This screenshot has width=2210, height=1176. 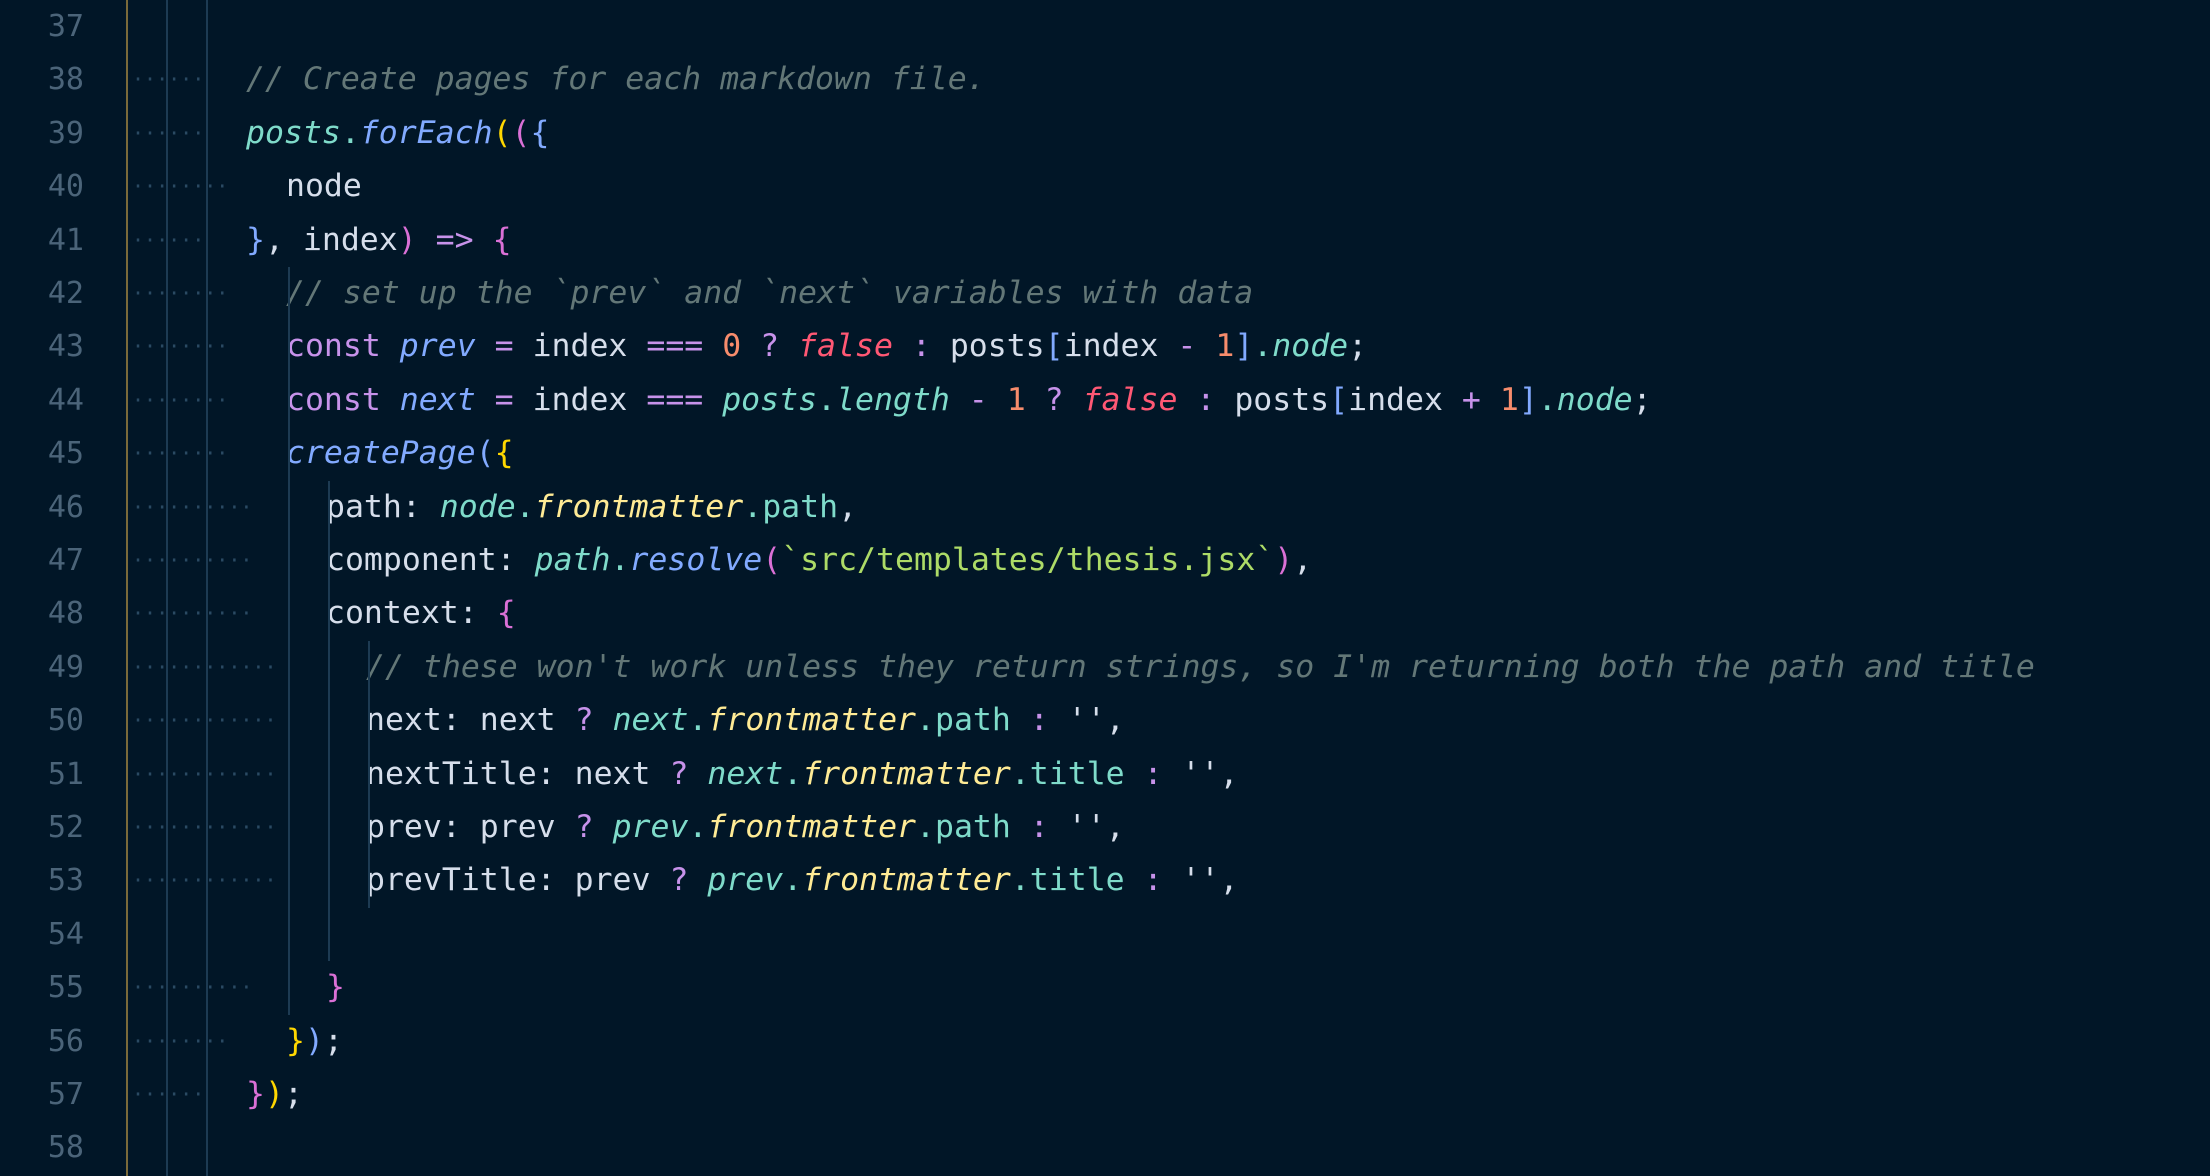 I want to click on code-token: posts, so click(x=1282, y=399).